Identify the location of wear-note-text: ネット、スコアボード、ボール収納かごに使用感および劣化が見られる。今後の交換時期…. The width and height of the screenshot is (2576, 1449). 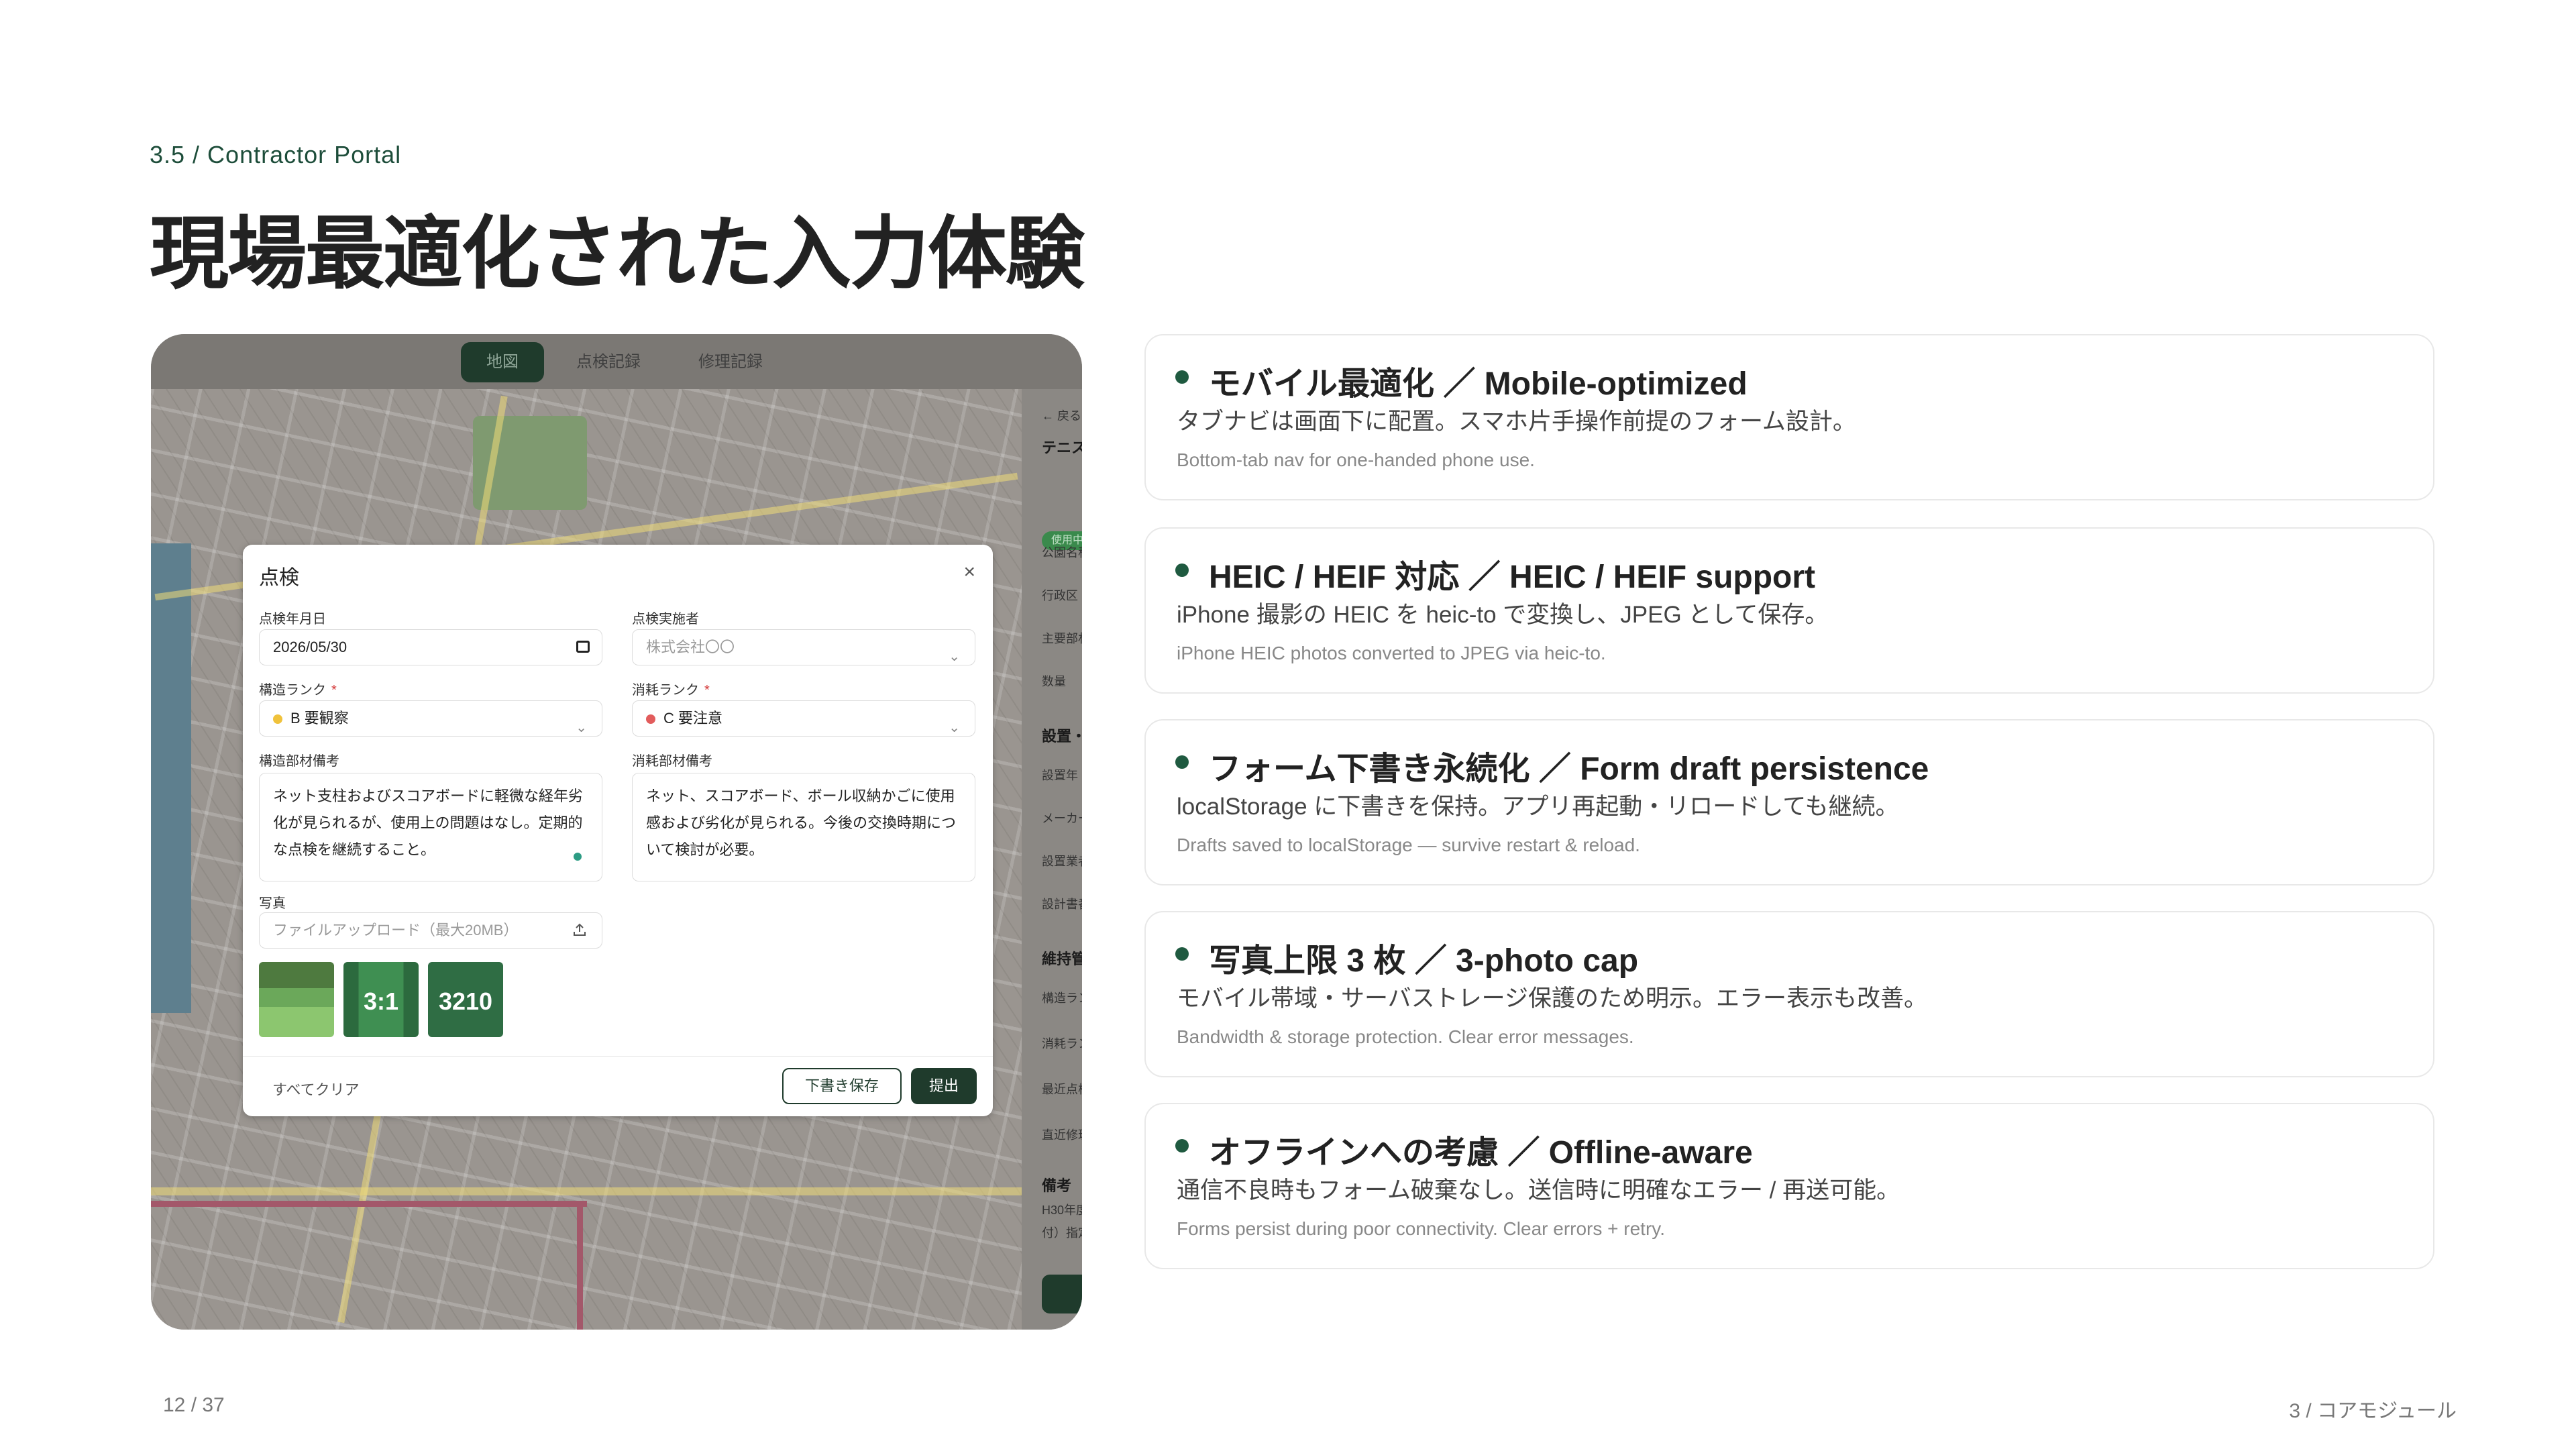
(801, 823).